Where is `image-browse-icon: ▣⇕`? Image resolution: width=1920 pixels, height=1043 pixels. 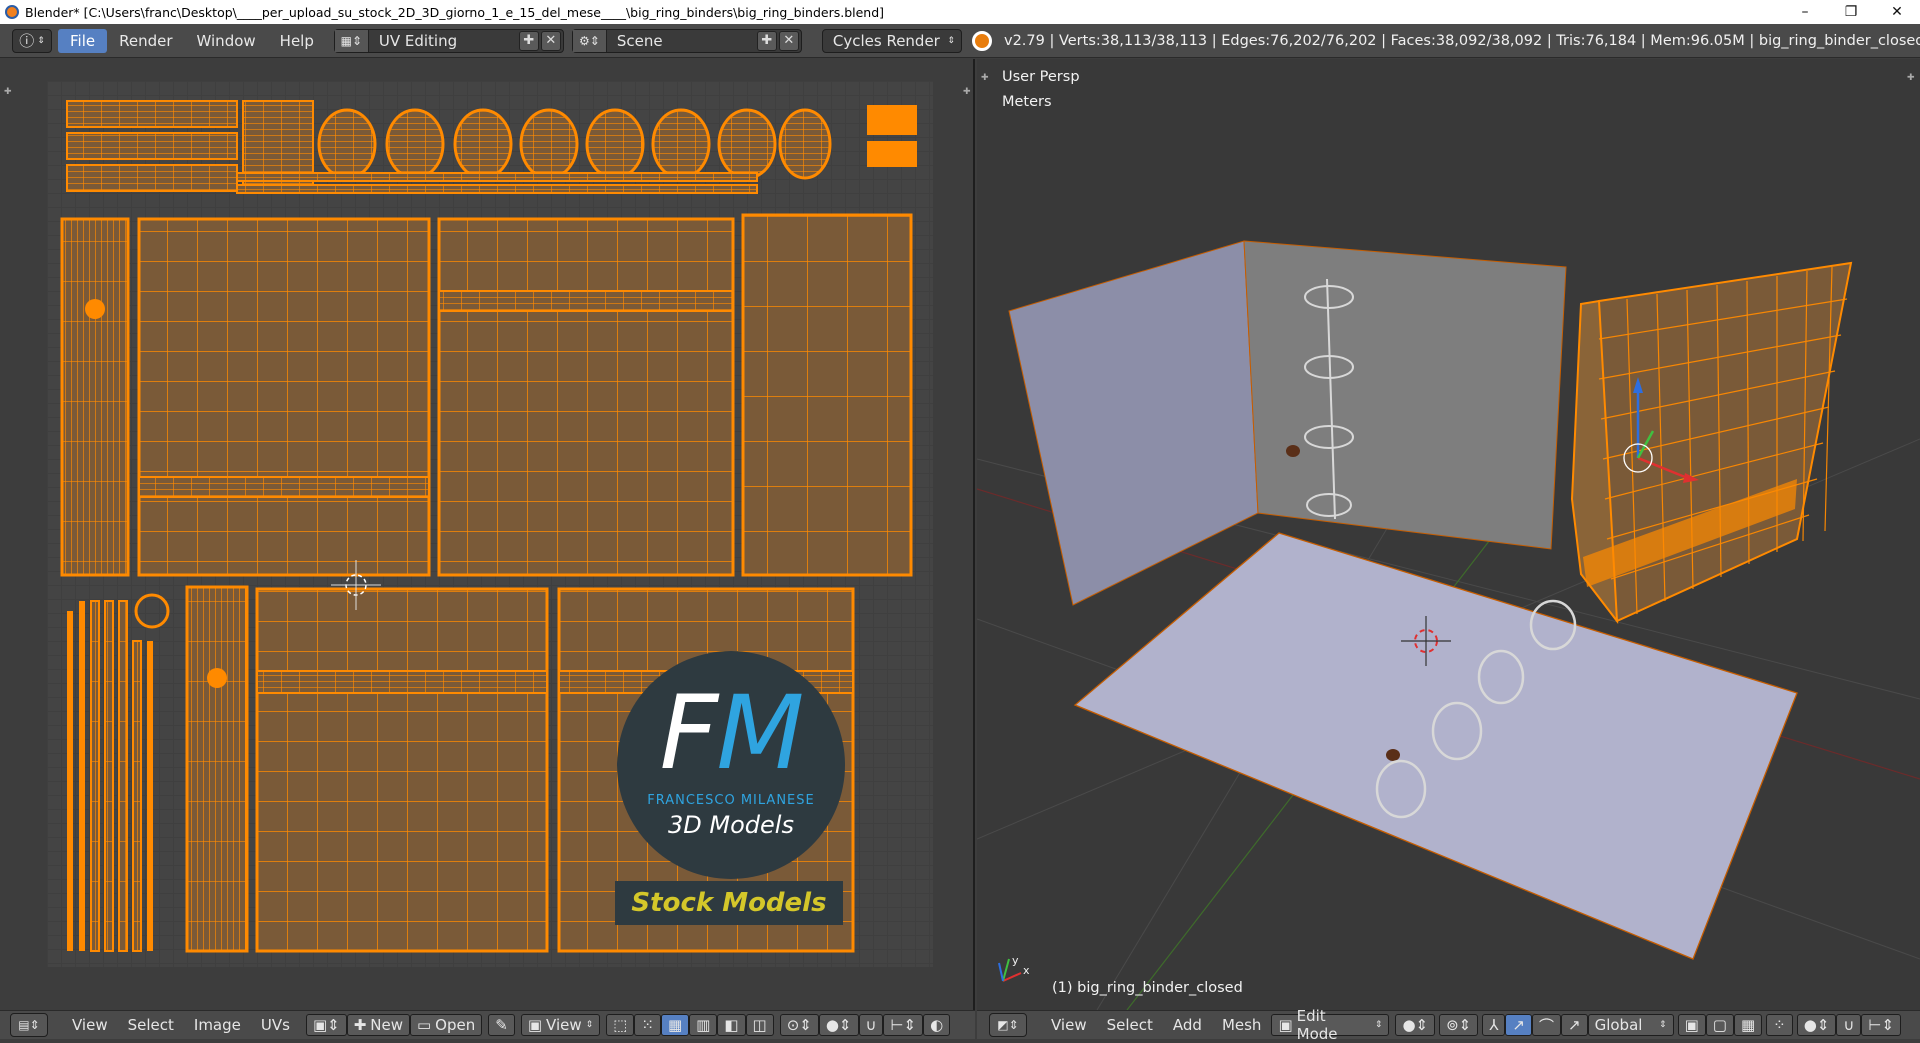 image-browse-icon: ▣⇕ is located at coordinates (326, 1025).